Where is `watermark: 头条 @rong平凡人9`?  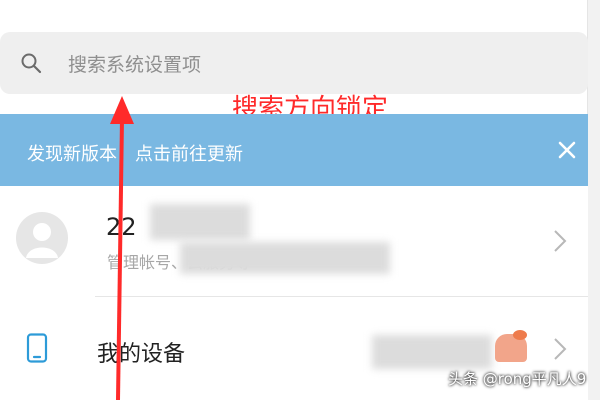 watermark: 头条 @rong平凡人9 is located at coordinates (517, 379).